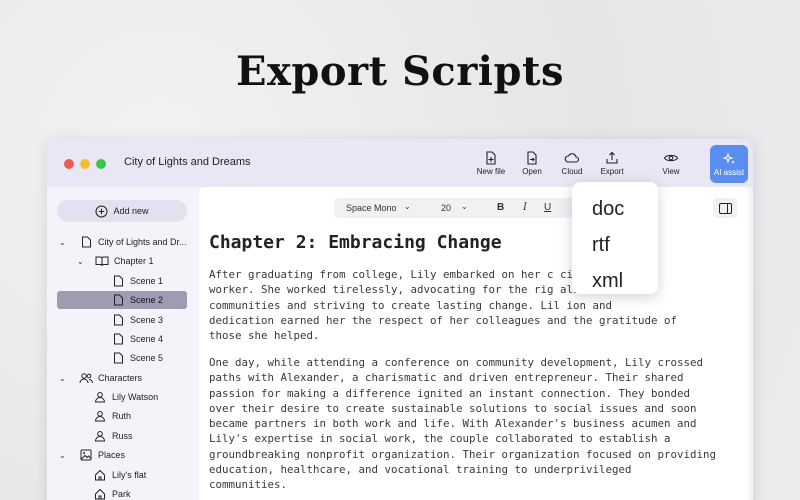 The width and height of the screenshot is (800, 500). What do you see at coordinates (615, 238) in the screenshot?
I see `export-format-menu: doc rtf xml` at bounding box center [615, 238].